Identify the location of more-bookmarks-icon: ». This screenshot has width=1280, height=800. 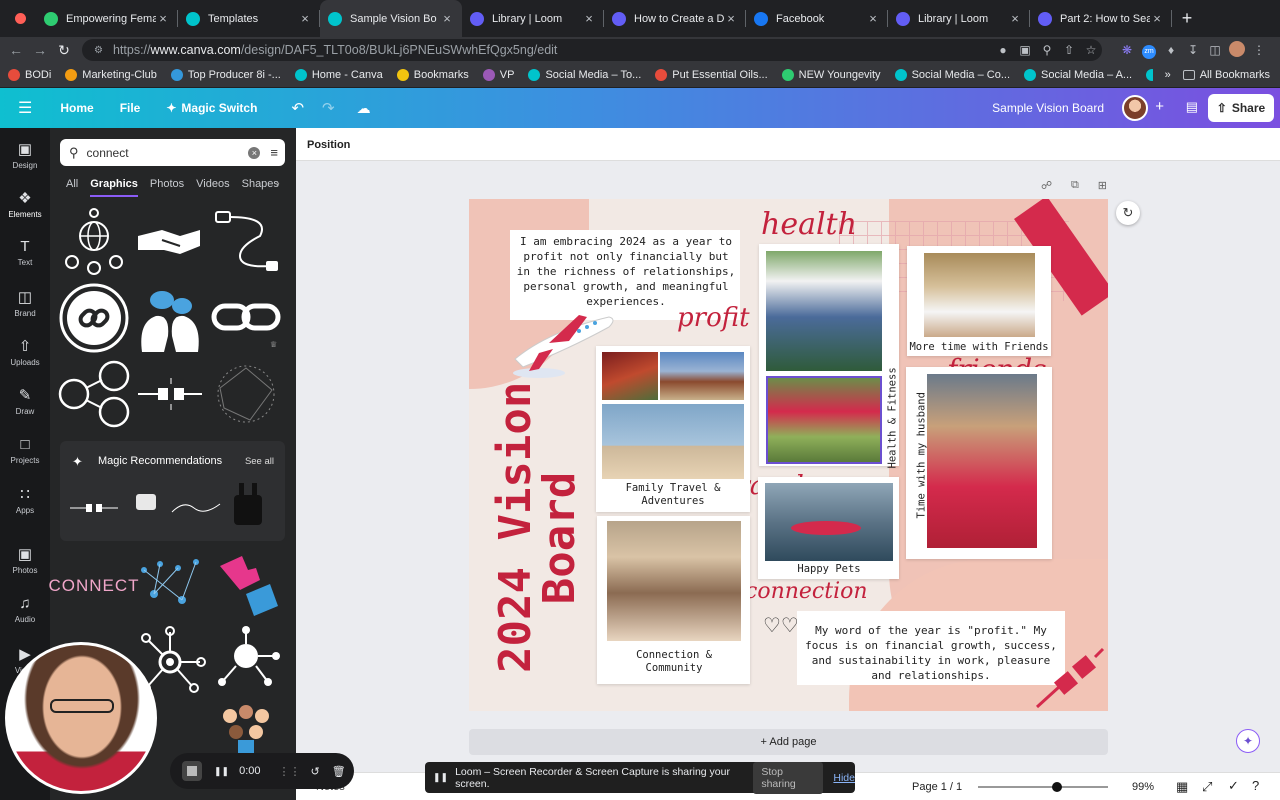
(1168, 75).